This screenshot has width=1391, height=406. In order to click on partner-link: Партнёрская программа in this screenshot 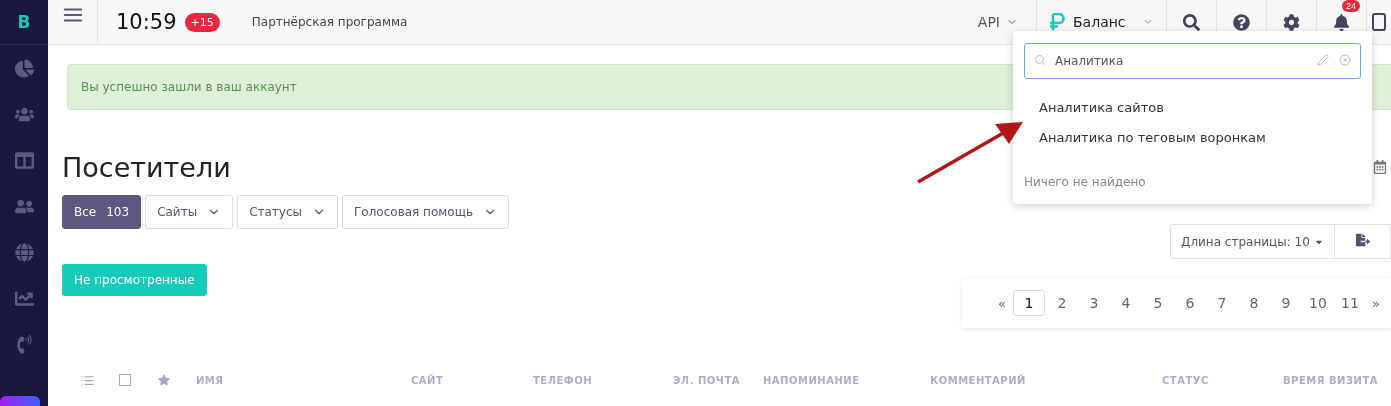, I will do `click(329, 22)`.